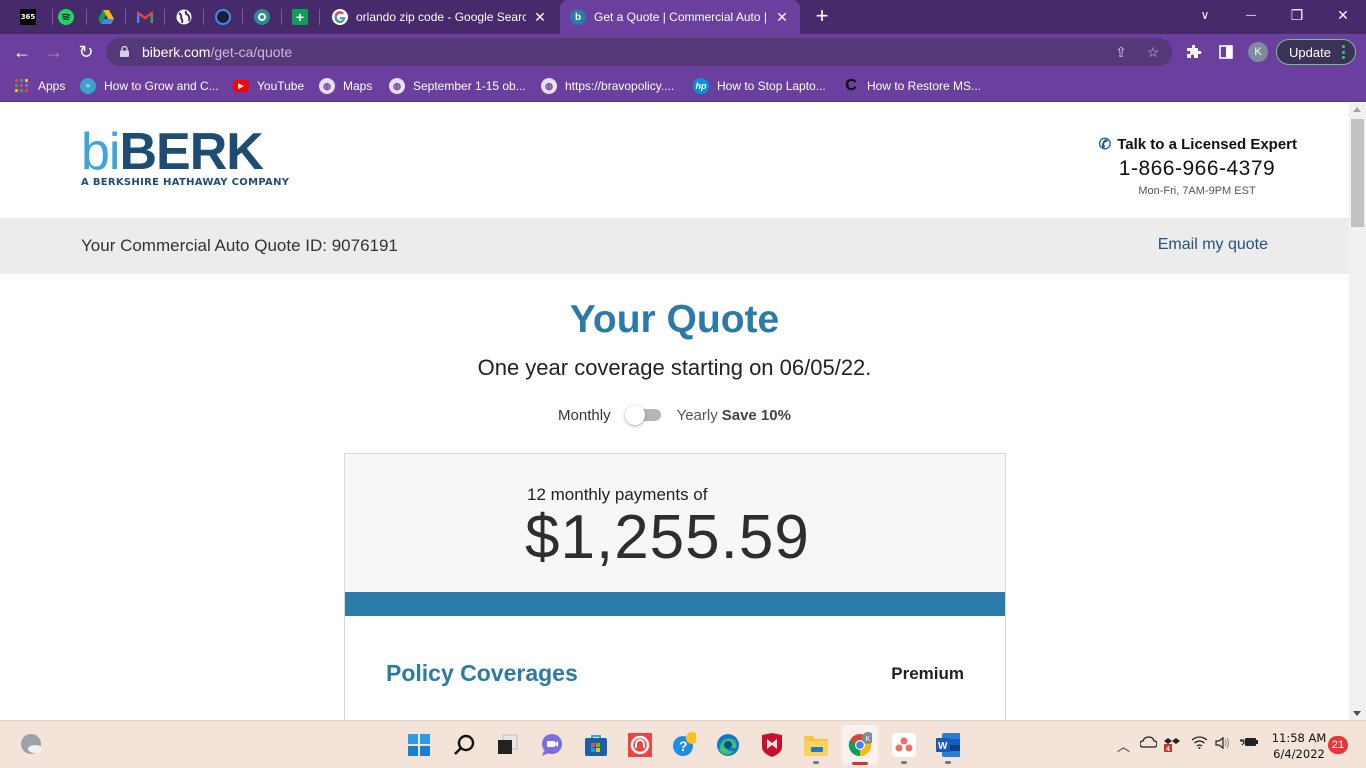  Describe the element at coordinates (639, 52) in the screenshot. I see `address-bar: biberk.com/get-ca/quote ⇪ ☆` at that location.